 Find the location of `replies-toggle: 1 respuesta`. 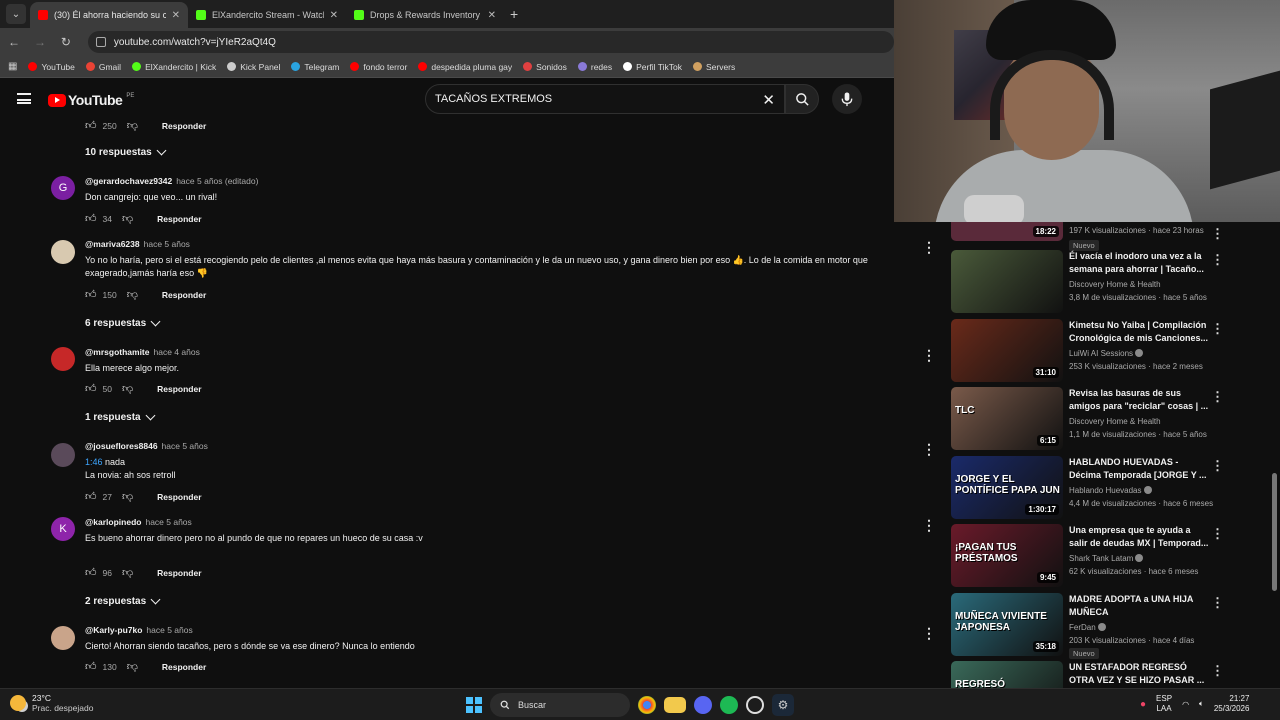

replies-toggle: 1 respuesta is located at coordinates (120, 416).